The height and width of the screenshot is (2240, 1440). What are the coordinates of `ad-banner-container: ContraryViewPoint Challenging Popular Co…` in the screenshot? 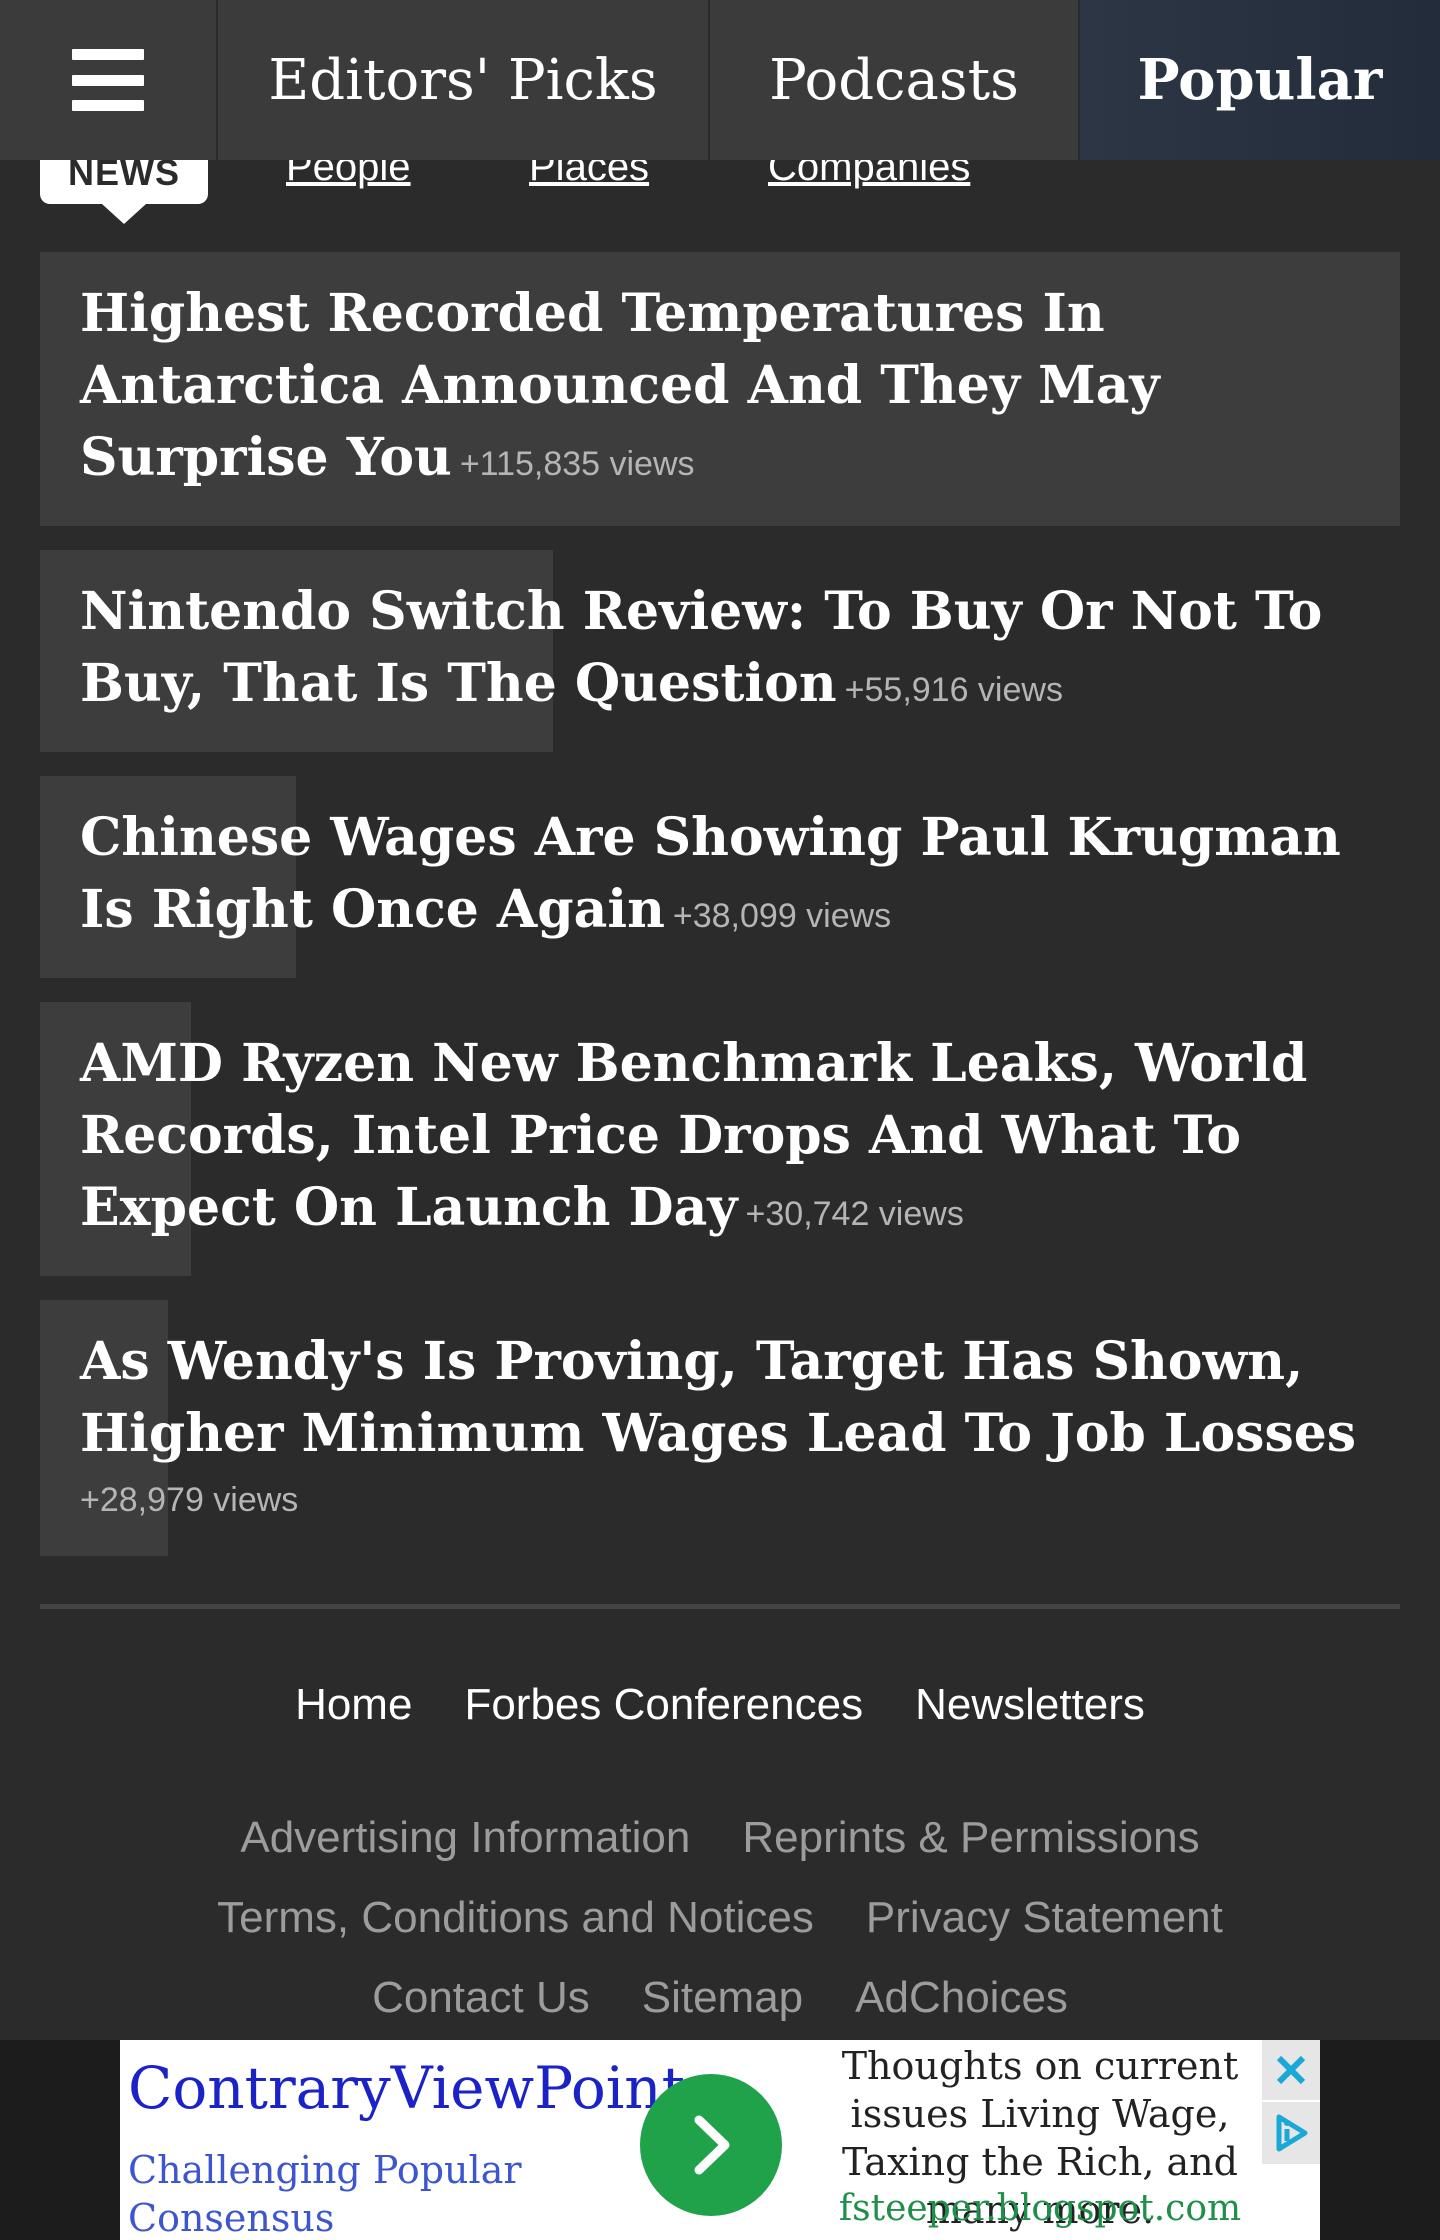 It's located at (720, 2140).